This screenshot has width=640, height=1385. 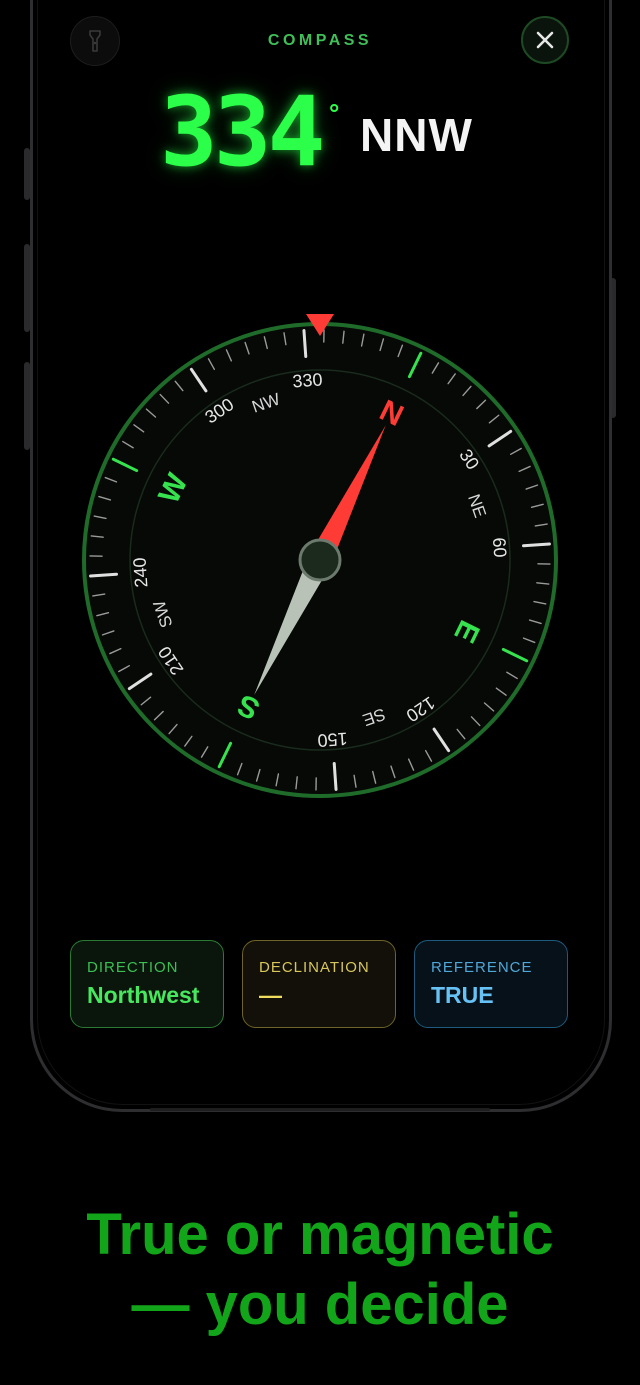 What do you see at coordinates (499, 547) in the screenshot?
I see `degree-label-60: 60` at bounding box center [499, 547].